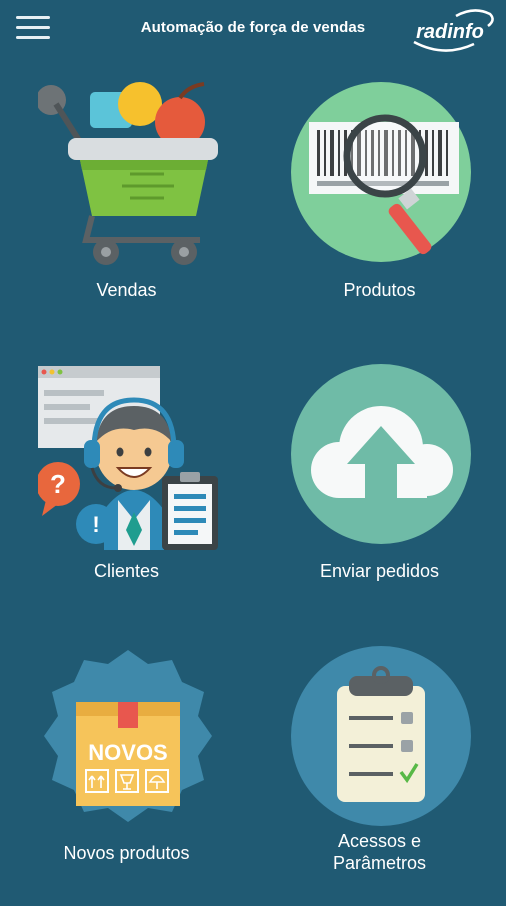  Describe the element at coordinates (379, 863) in the screenshot. I see `tile-label-line2: Parâmetros` at that location.